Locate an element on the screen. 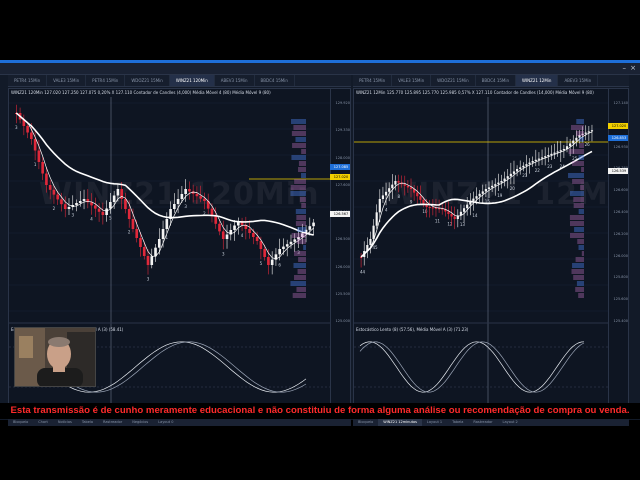 This screenshot has width=640, height=480. left-chart-tab: ABEV3 15Min is located at coordinates (235, 80).